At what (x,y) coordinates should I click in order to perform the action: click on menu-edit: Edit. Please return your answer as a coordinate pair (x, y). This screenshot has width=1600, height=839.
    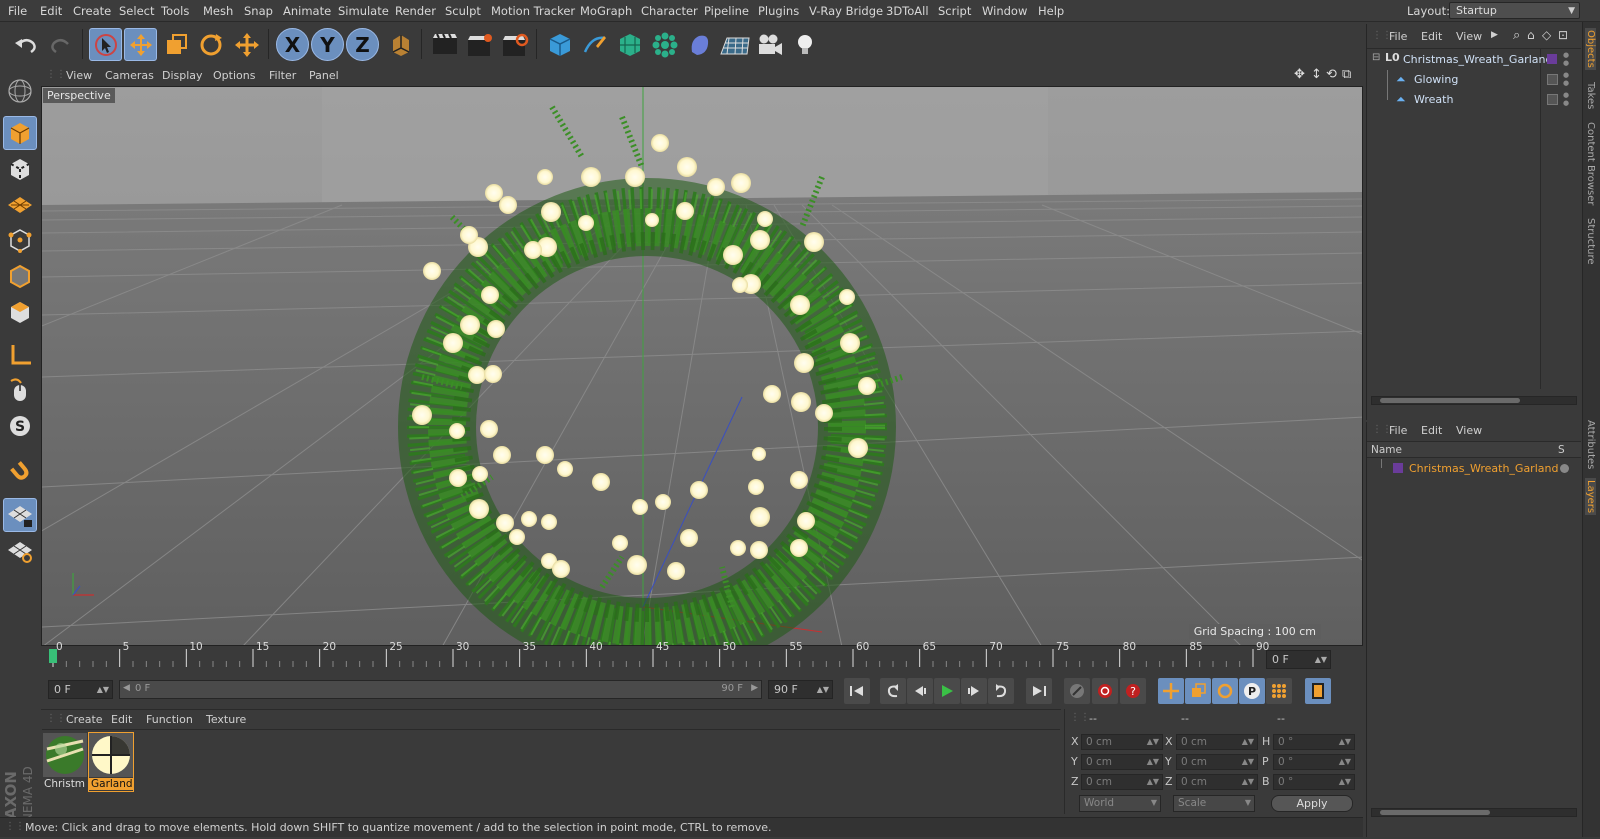
    Looking at the image, I should click on (51, 11).